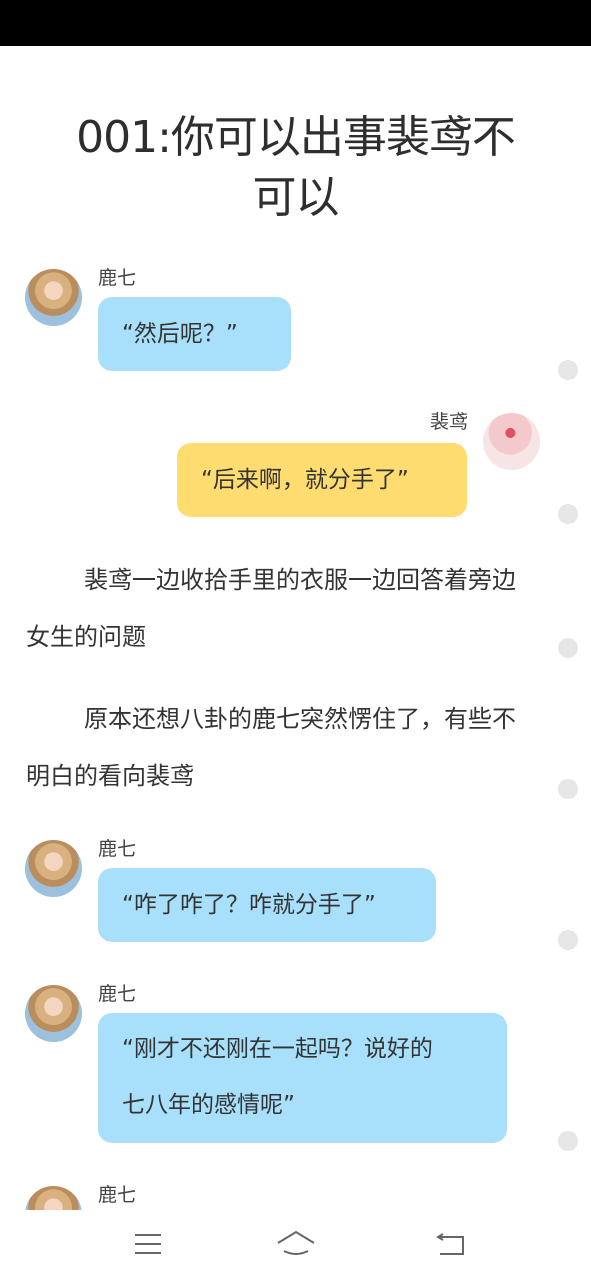 This screenshot has width=591, height=1280. Describe the element at coordinates (296, 197) in the screenshot. I see `chapter-title-line-2: 可以` at that location.